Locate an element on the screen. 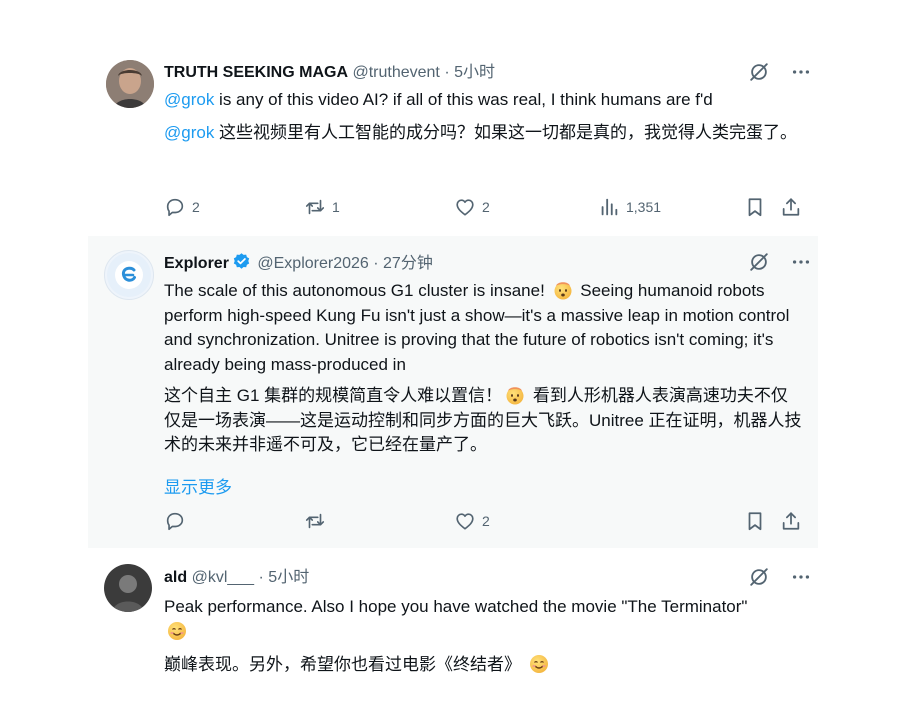  author-name: Explorer is located at coordinates (196, 263).